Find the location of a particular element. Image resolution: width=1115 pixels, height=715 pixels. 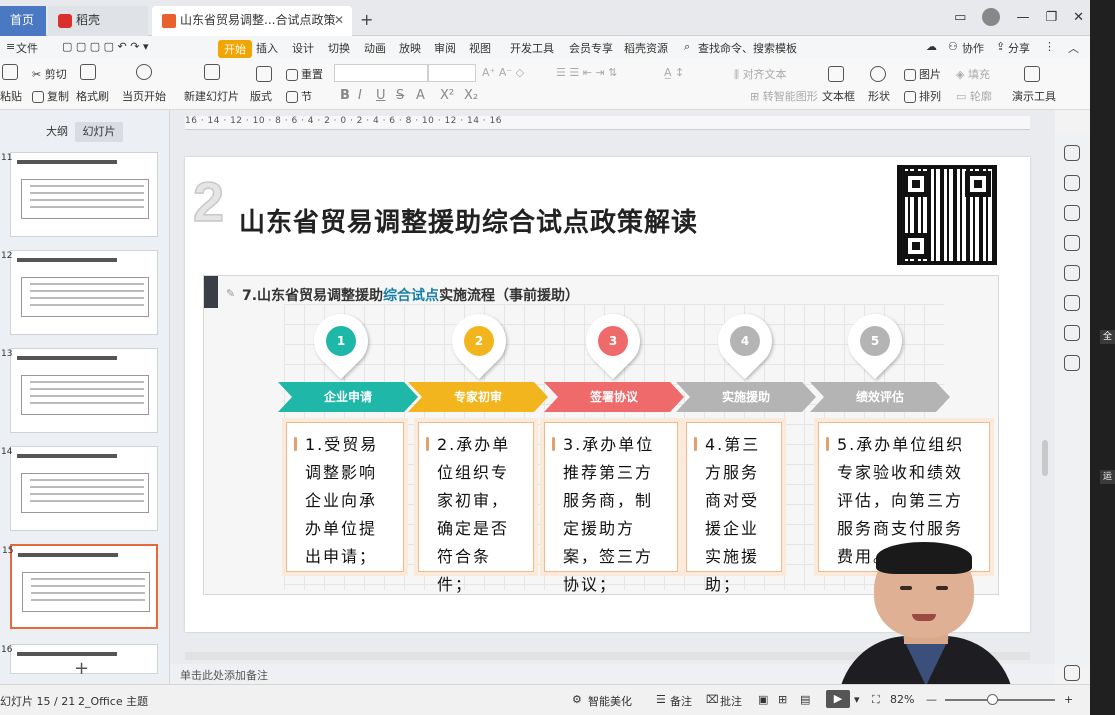

picture-button: 图片 is located at coordinates (922, 74).